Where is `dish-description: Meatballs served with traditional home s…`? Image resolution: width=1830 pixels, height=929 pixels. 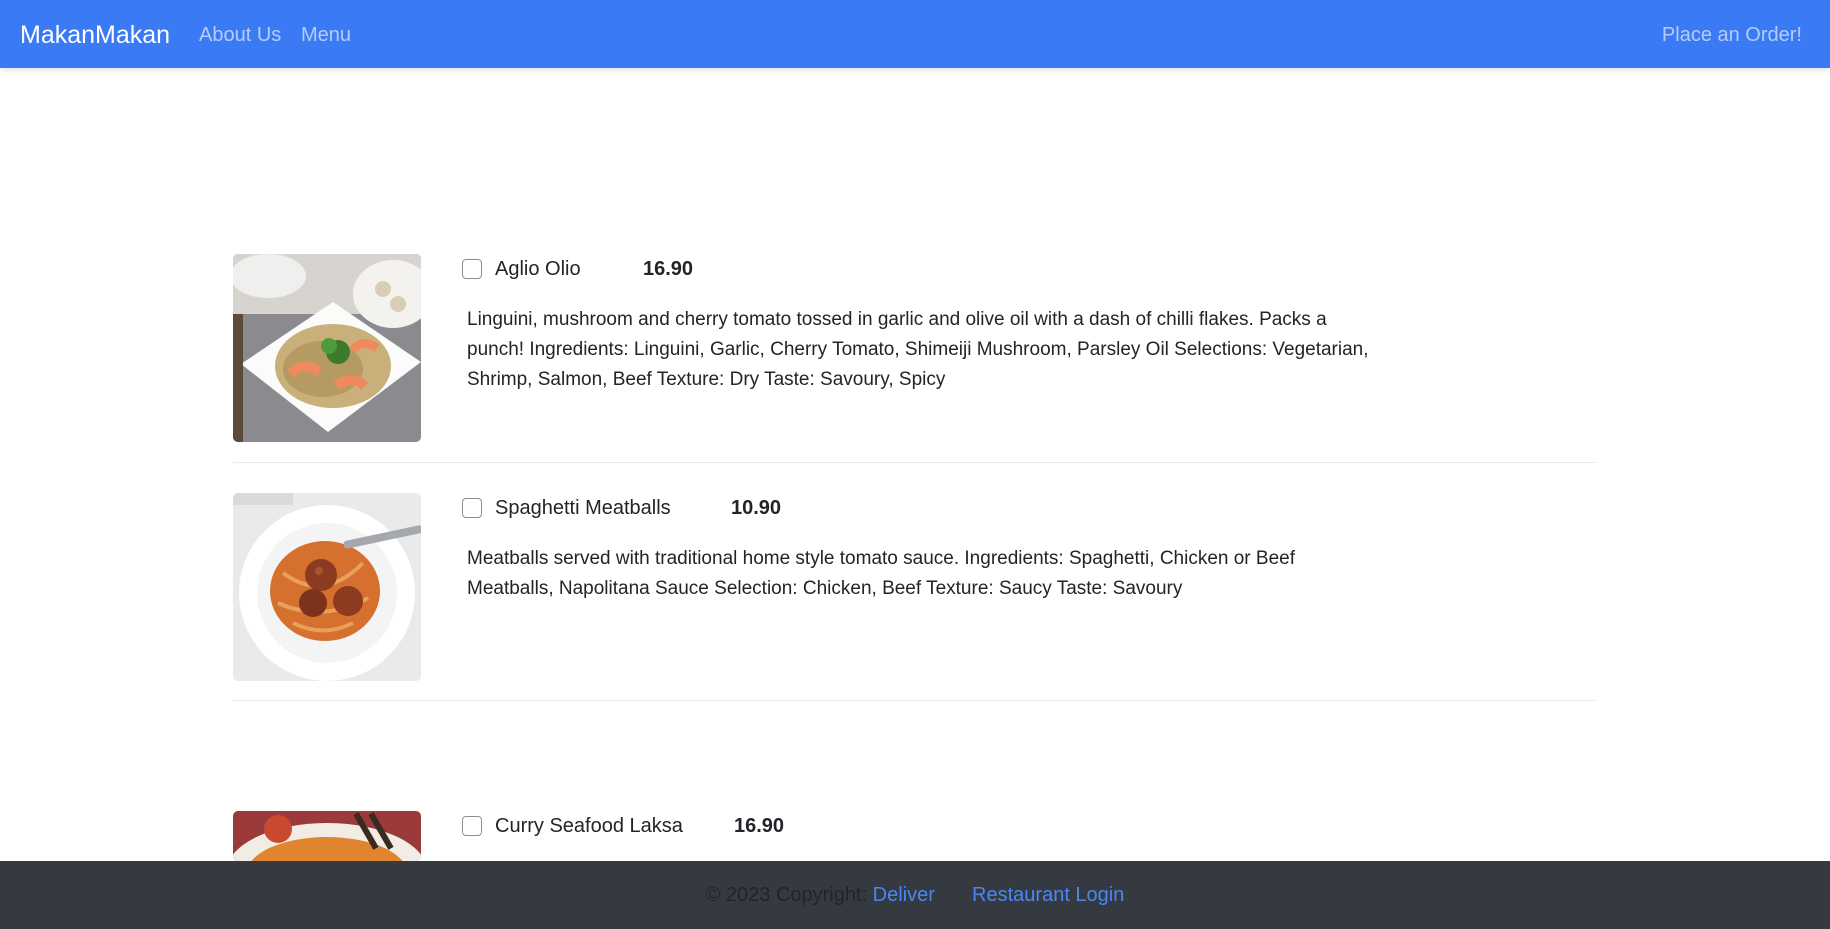
dish-description: Meatballs served with traditional home s… is located at coordinates (881, 573).